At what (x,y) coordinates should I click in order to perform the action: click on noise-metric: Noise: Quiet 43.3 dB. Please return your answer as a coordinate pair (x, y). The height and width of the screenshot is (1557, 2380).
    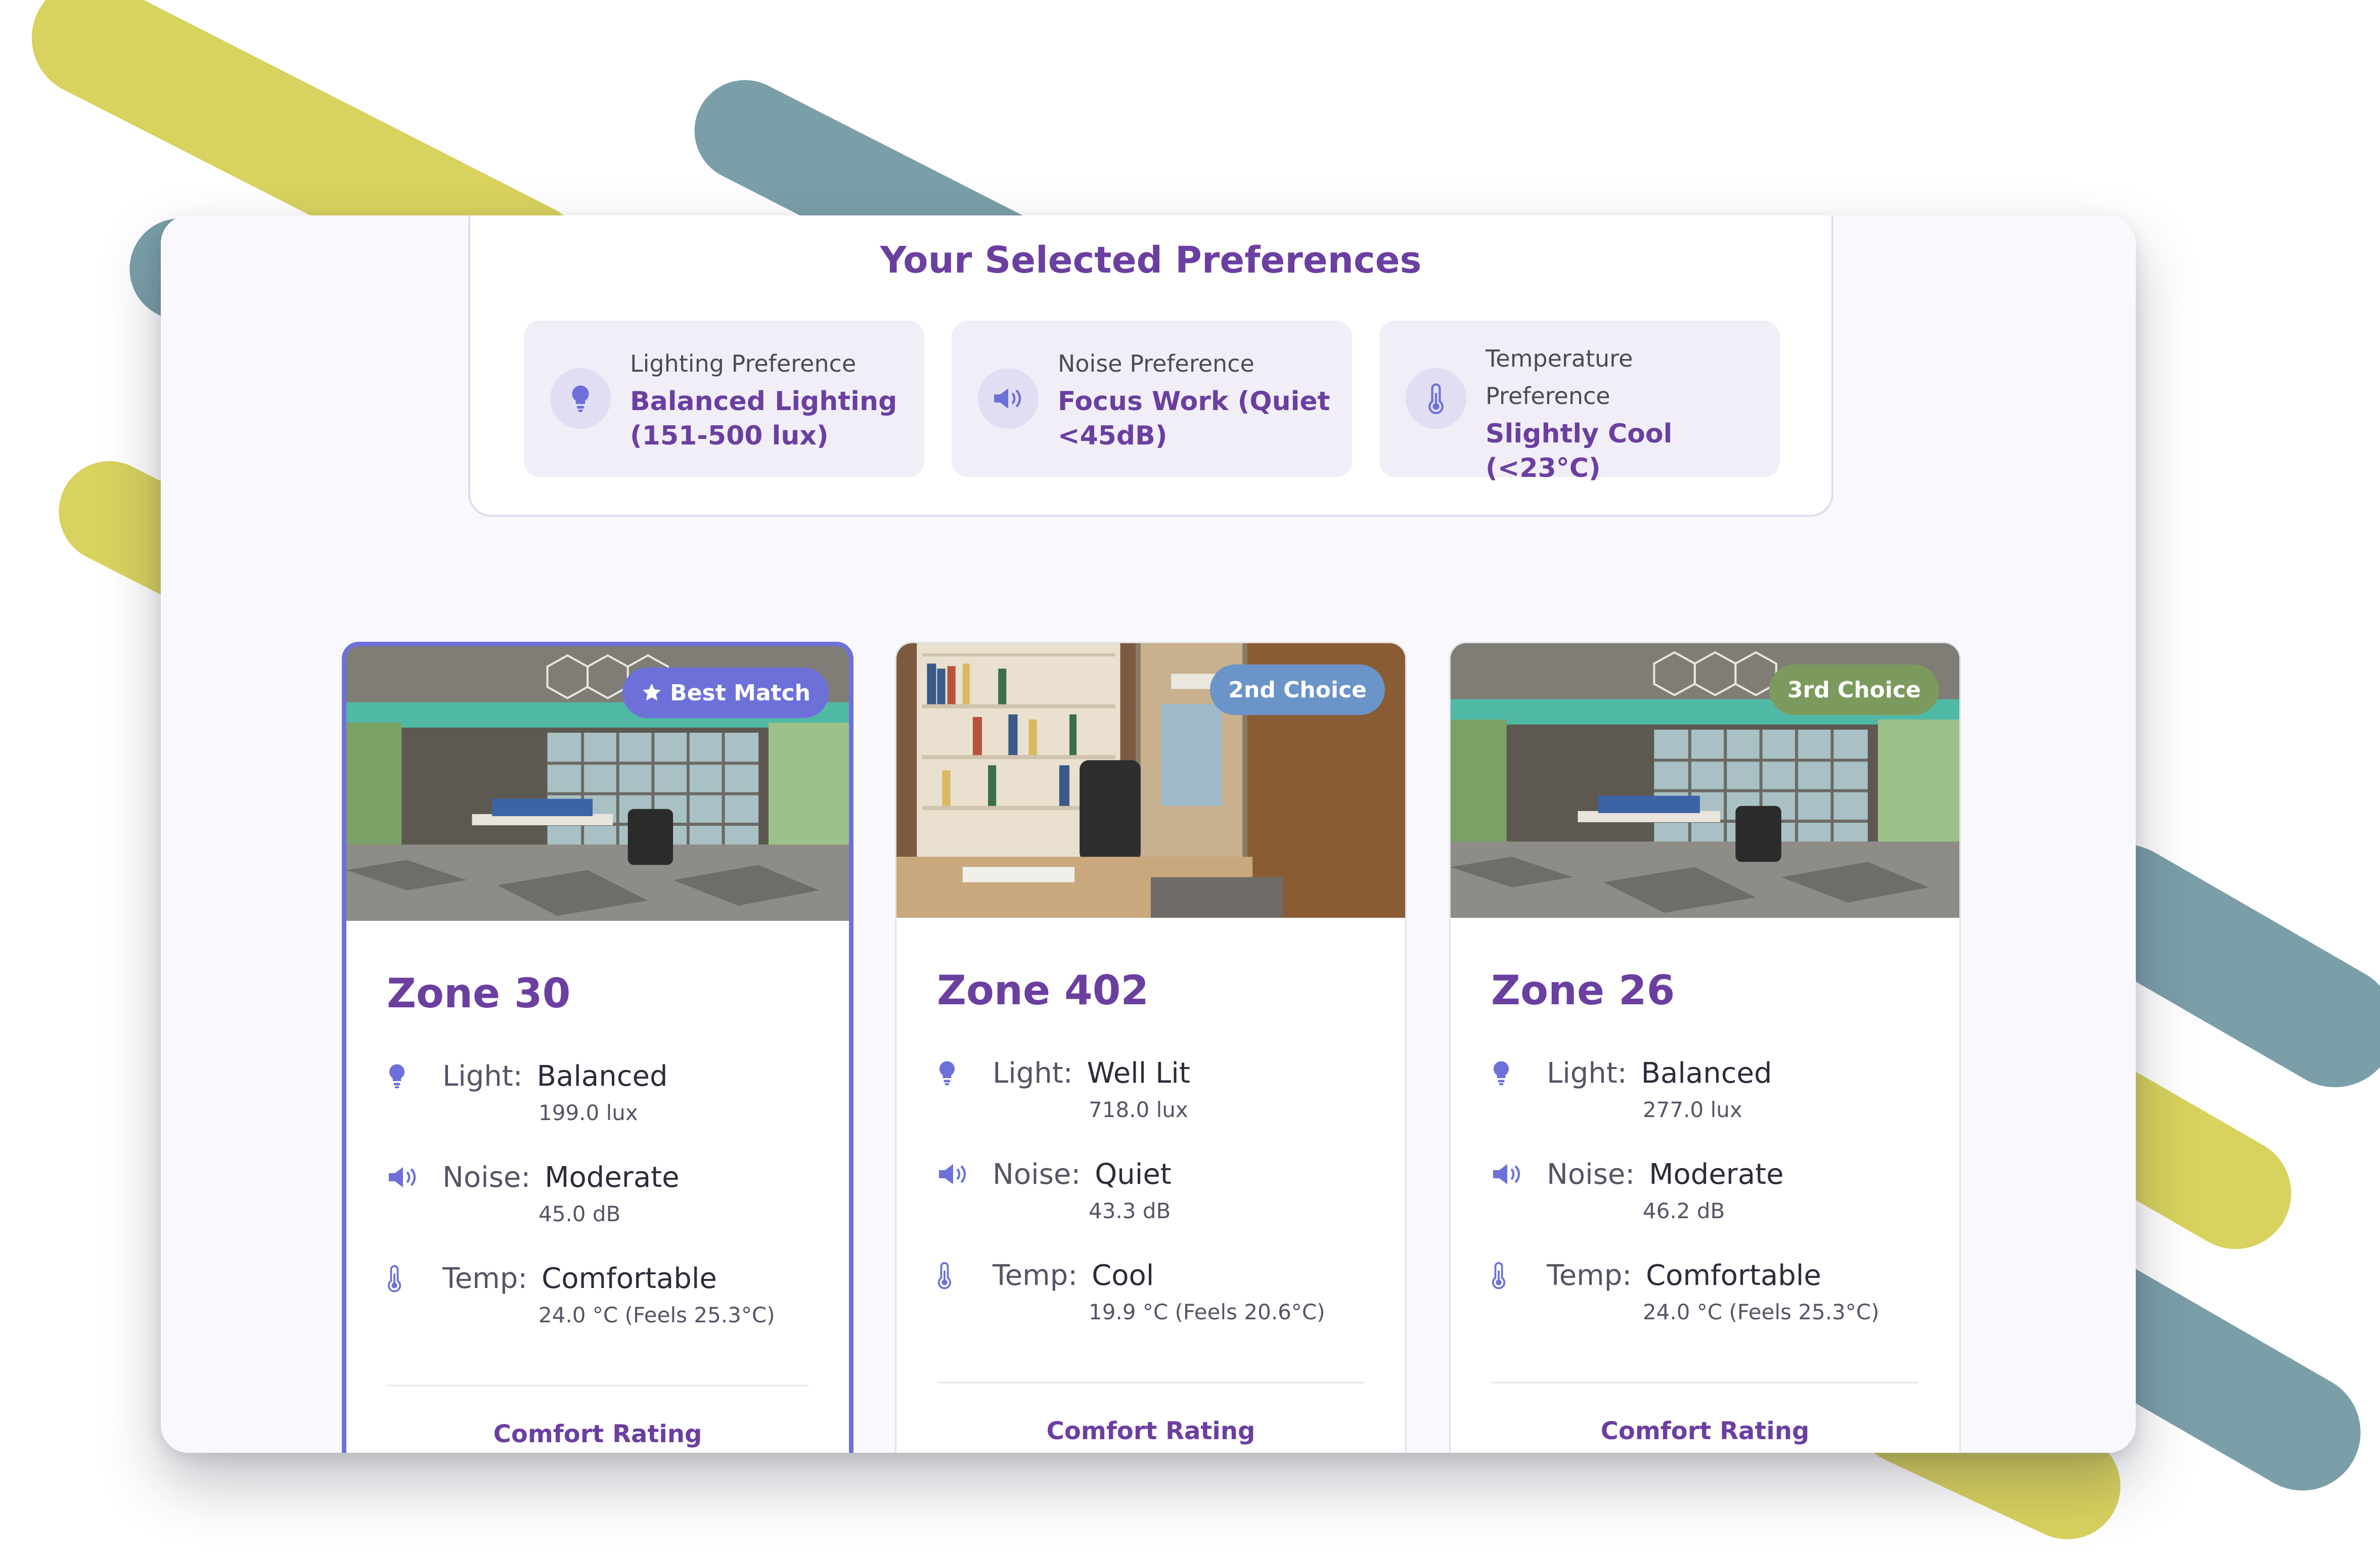
    Looking at the image, I should click on (1154, 1188).